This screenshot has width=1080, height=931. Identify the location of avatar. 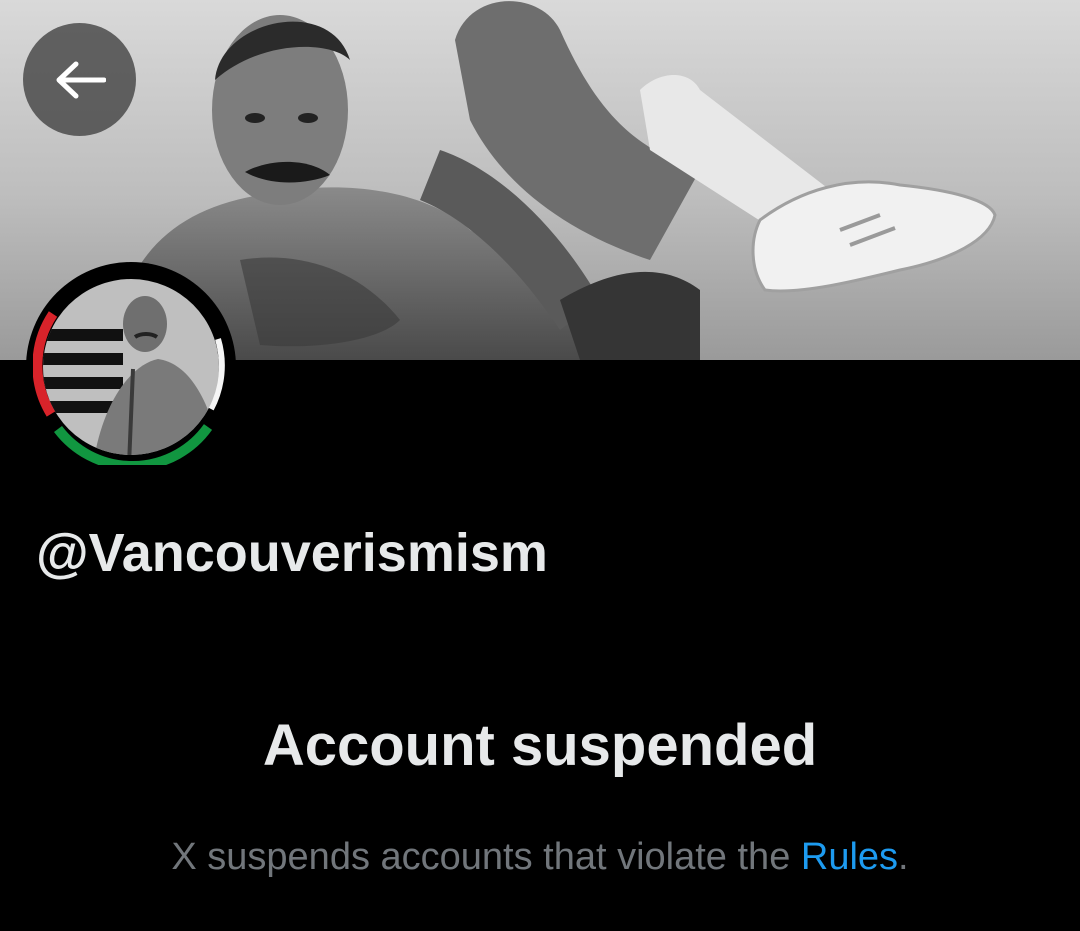
(131, 367).